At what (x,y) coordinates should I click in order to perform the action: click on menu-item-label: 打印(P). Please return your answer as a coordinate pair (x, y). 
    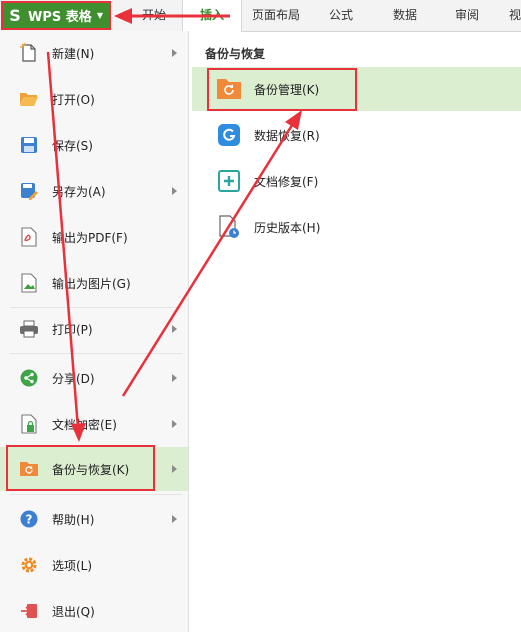
    Looking at the image, I should click on (72, 329).